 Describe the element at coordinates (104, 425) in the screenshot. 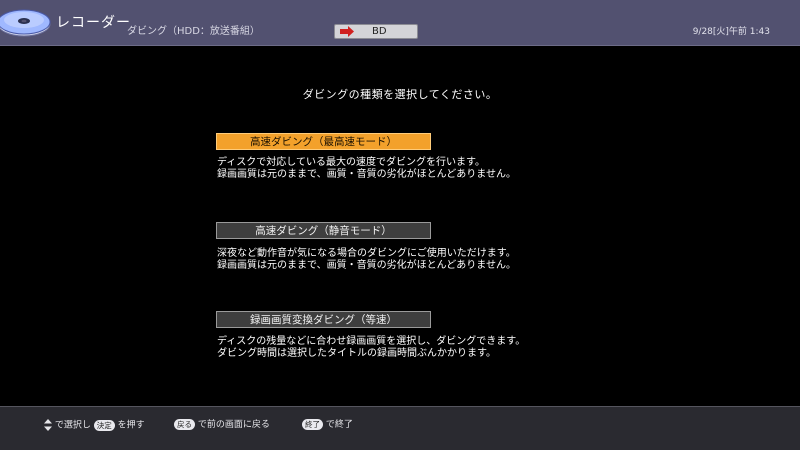

I see `enter-key-icon: 決定` at that location.